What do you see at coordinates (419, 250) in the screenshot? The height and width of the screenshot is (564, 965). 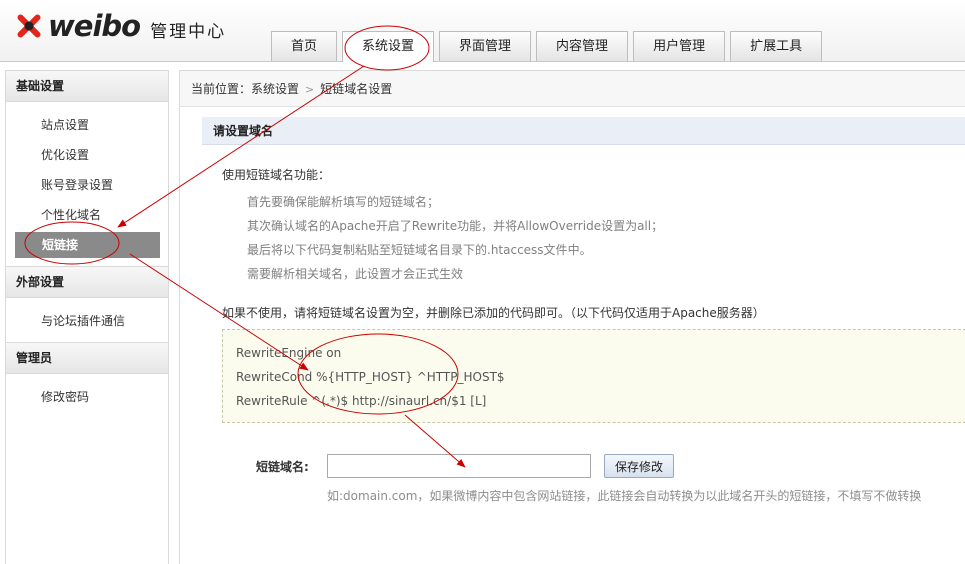 I see `instruction-step: 最后将以下代码复制粘贴至短链域名目录下的.htaccess文件中。` at bounding box center [419, 250].